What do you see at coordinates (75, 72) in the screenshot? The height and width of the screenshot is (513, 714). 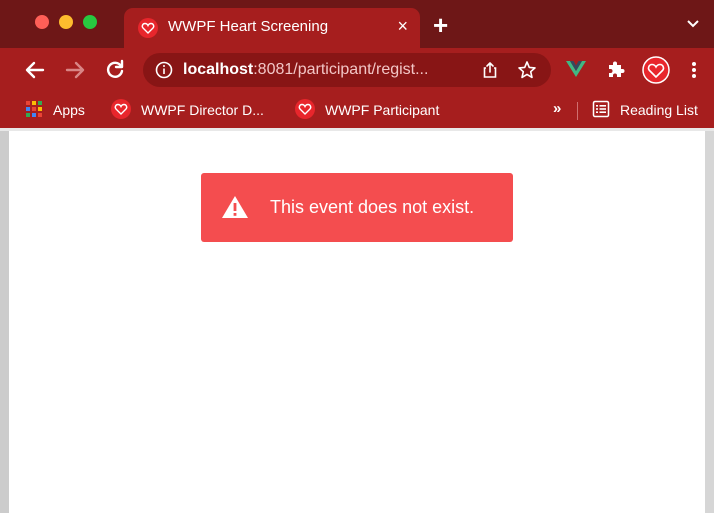 I see `forward-arrow-icon` at bounding box center [75, 72].